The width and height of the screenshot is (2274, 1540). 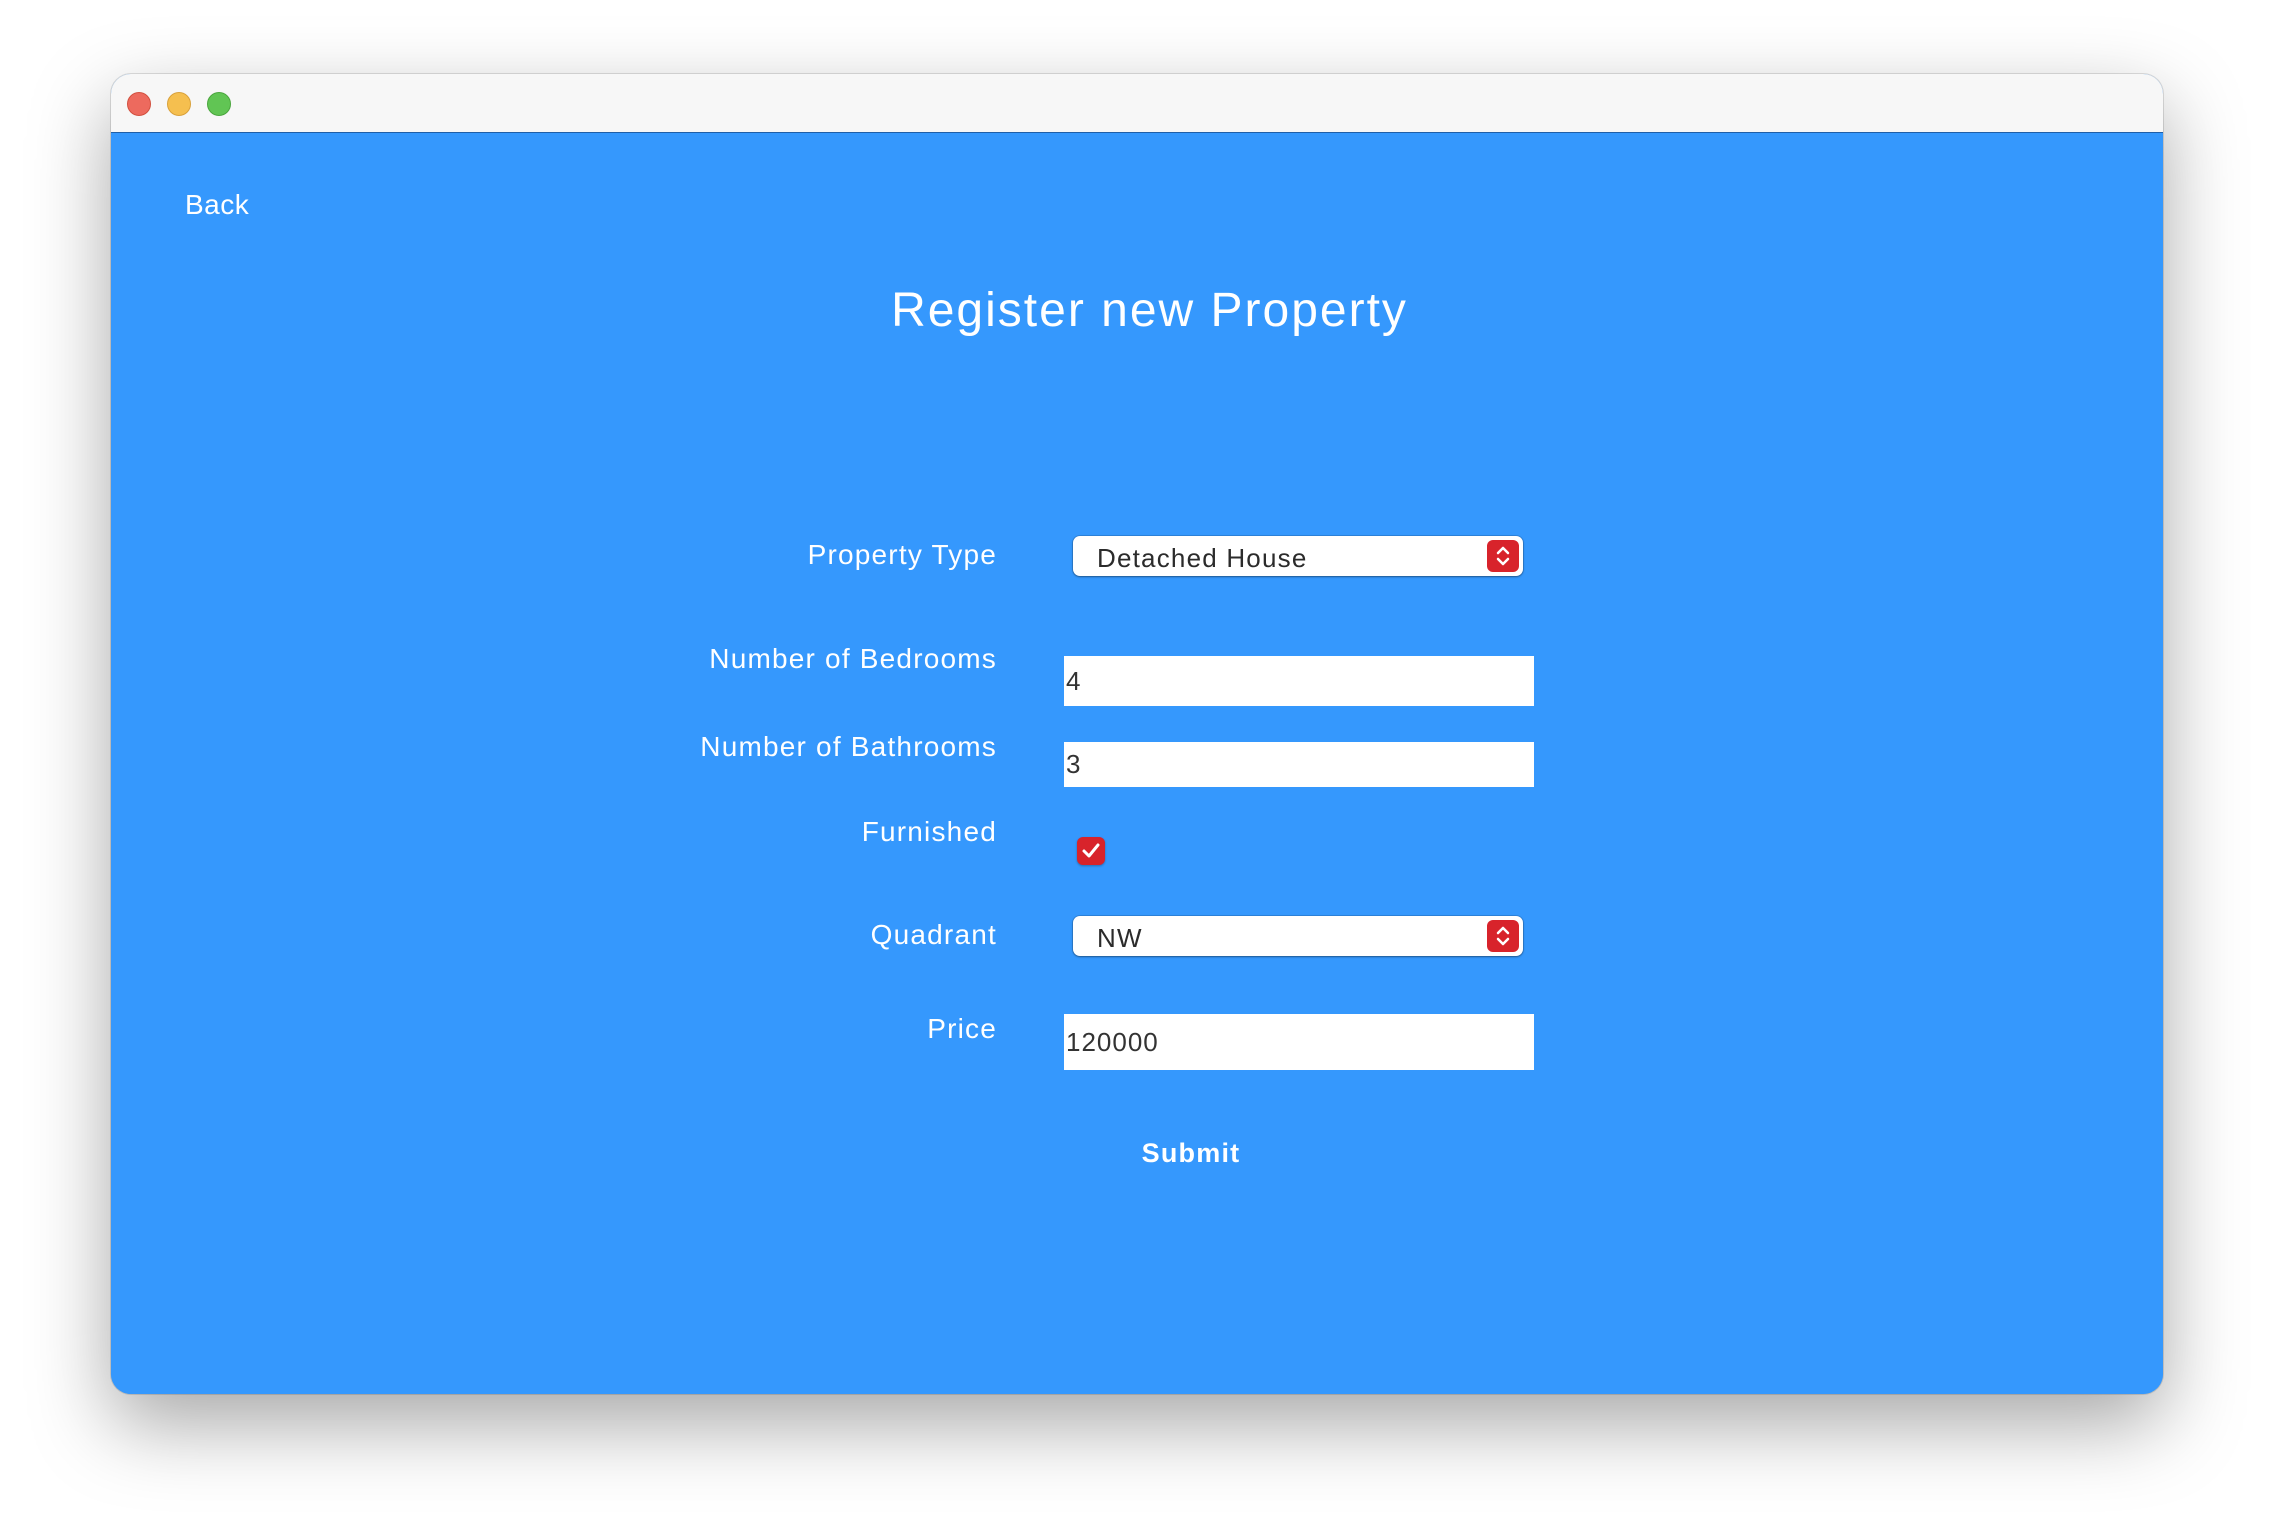 What do you see at coordinates (1298, 936) in the screenshot?
I see `quadrant-select: NW` at bounding box center [1298, 936].